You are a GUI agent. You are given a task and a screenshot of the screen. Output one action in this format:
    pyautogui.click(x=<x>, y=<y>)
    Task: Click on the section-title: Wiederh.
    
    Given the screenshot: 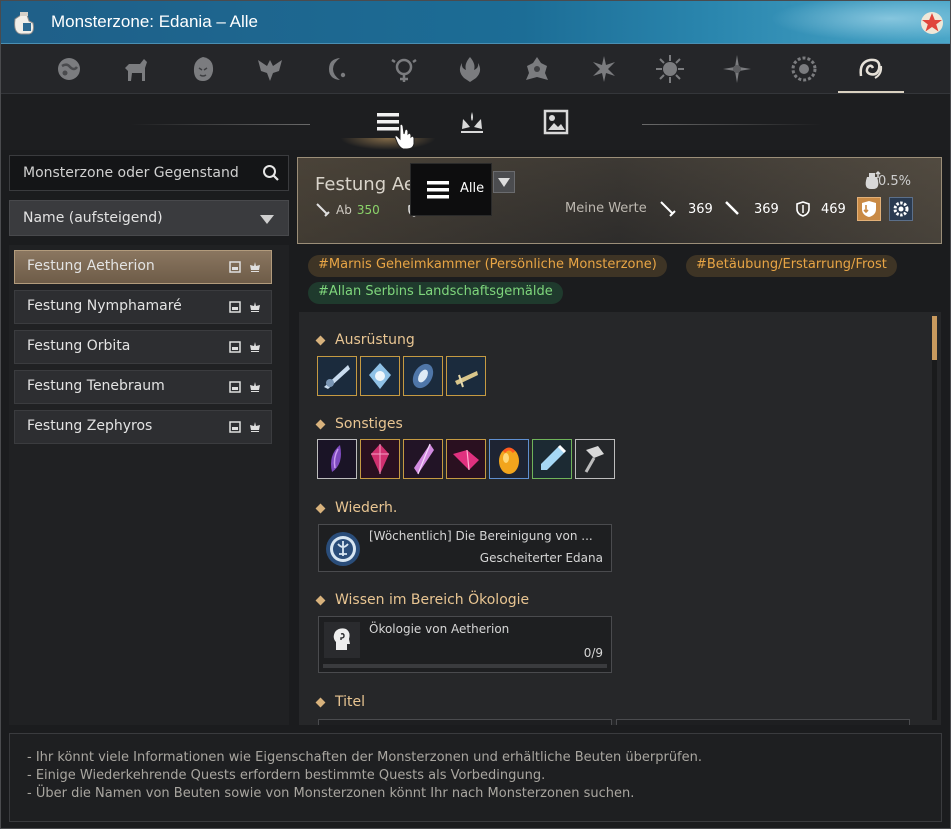 What is the action you would take?
    pyautogui.click(x=366, y=508)
    